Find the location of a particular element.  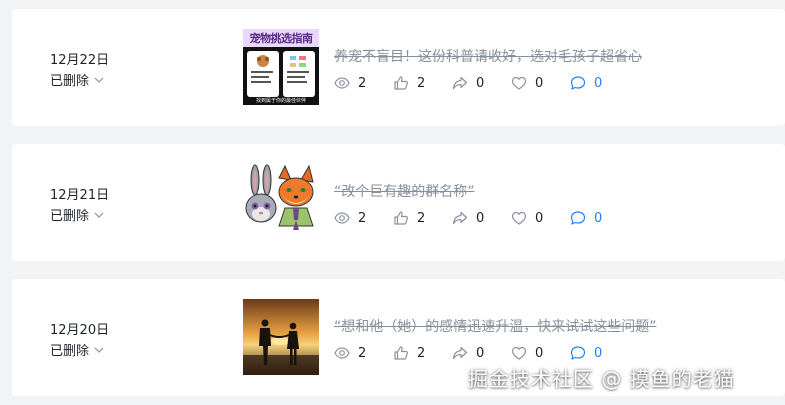

article-date: 12月22日 is located at coordinates (80, 60).